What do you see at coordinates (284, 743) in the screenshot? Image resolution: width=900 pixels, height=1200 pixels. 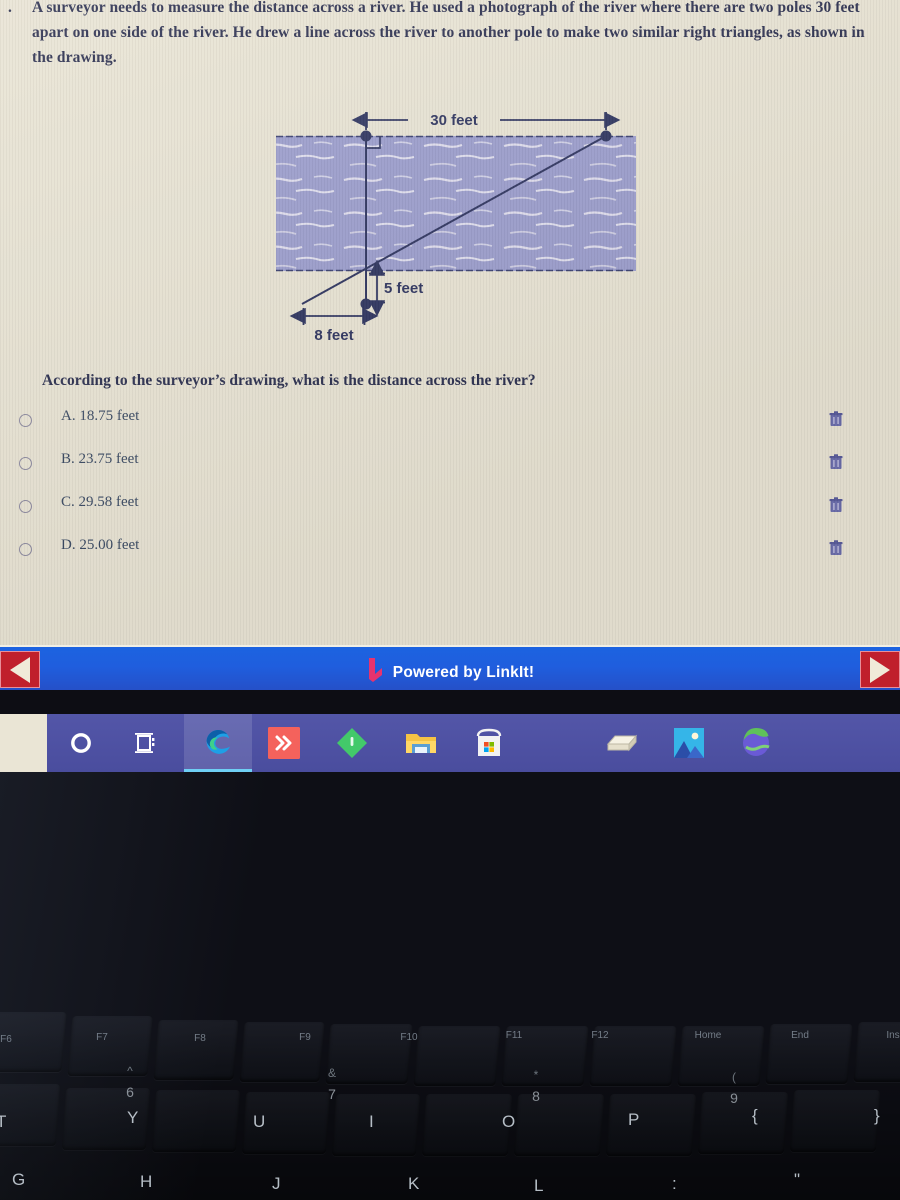 I see `red-app-icon` at bounding box center [284, 743].